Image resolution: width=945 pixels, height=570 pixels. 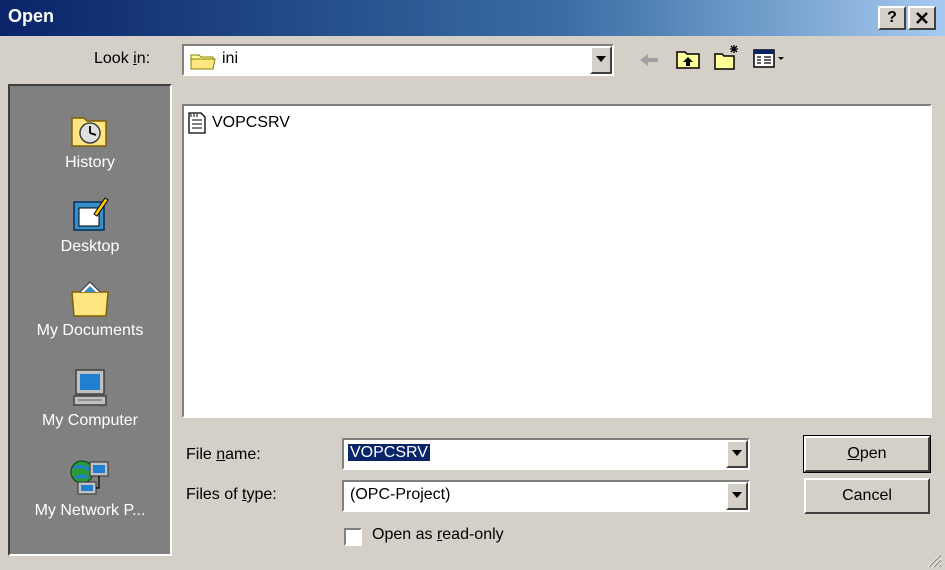 What do you see at coordinates (31, 16) in the screenshot?
I see `window-title: Open` at bounding box center [31, 16].